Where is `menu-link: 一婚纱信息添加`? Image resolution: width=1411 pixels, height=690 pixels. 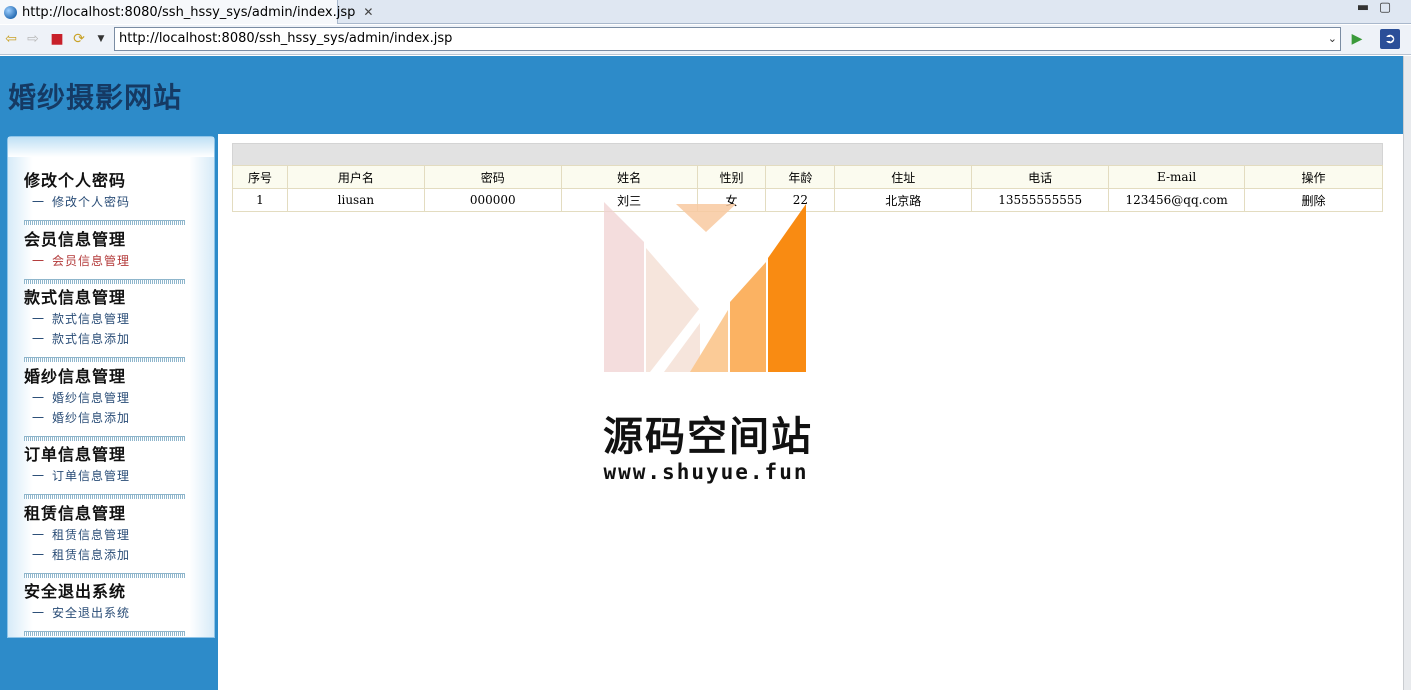
menu-link: 一婚纱信息添加 is located at coordinates (77, 418).